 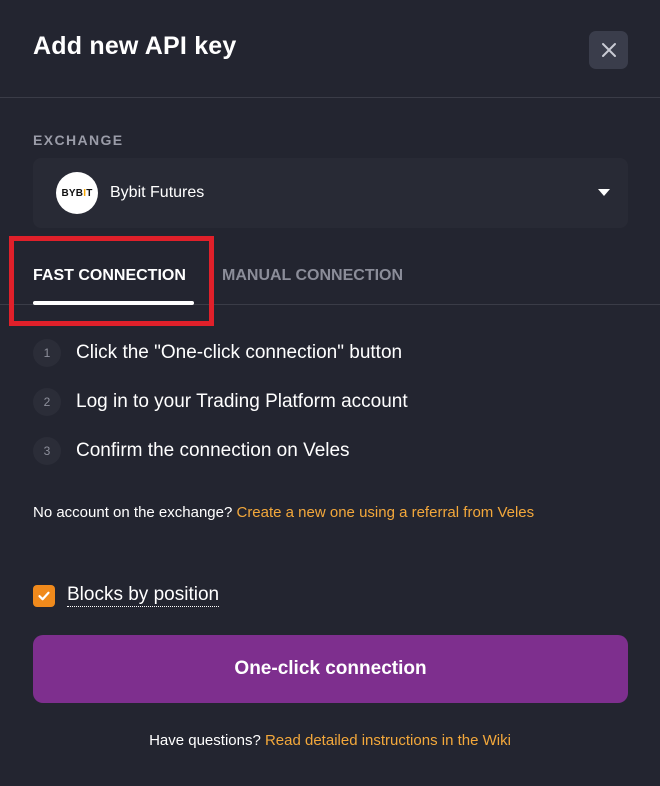 I want to click on help-prefix: Have questions?, so click(x=207, y=740).